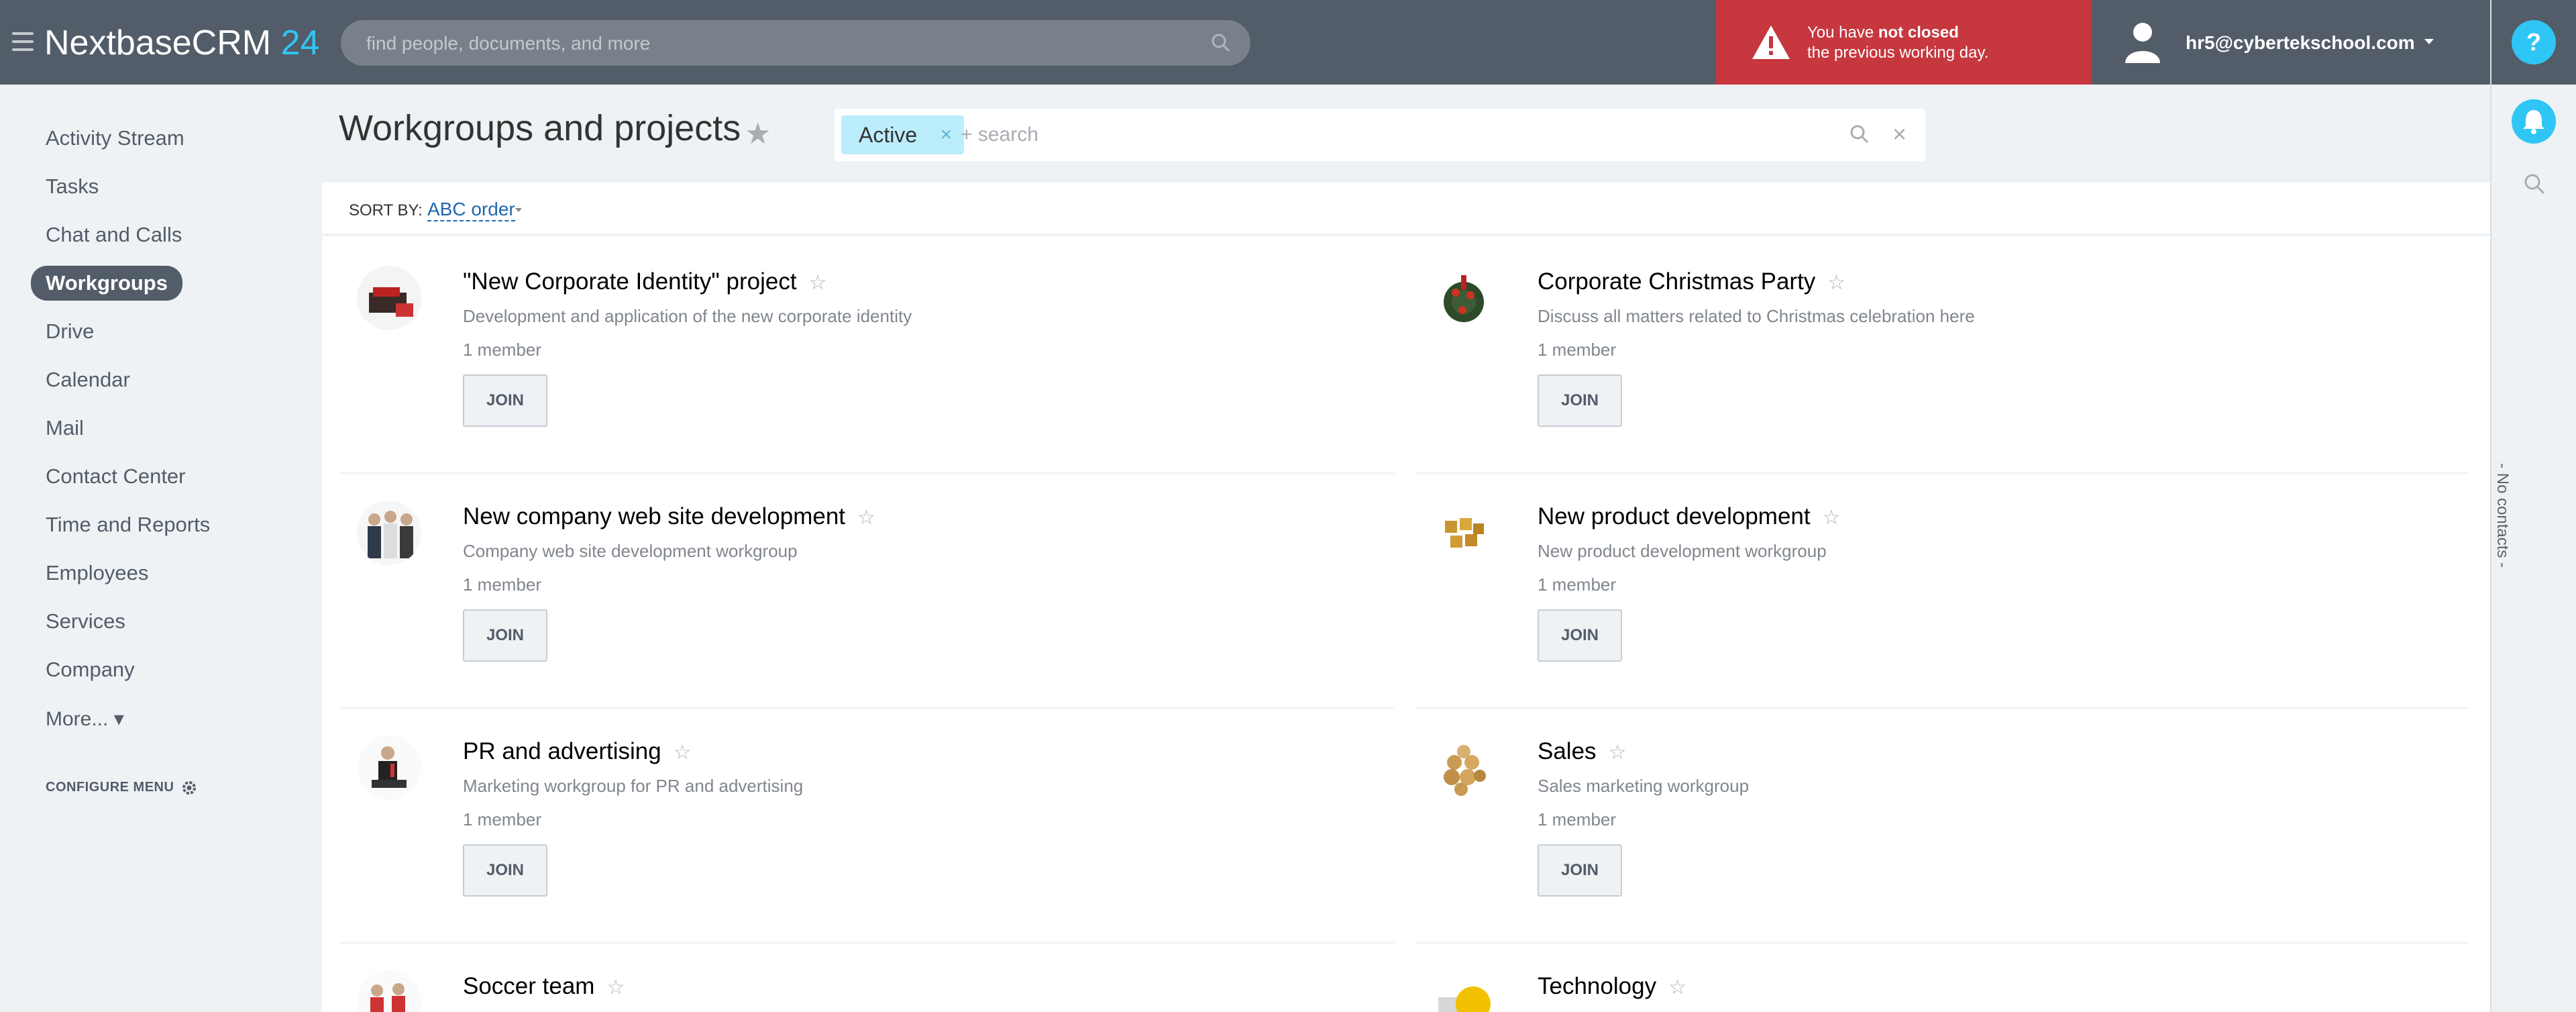 Image resolution: width=2576 pixels, height=1012 pixels. What do you see at coordinates (1682, 551) in the screenshot?
I see `workgroup-description: New product development workgroup` at bounding box center [1682, 551].